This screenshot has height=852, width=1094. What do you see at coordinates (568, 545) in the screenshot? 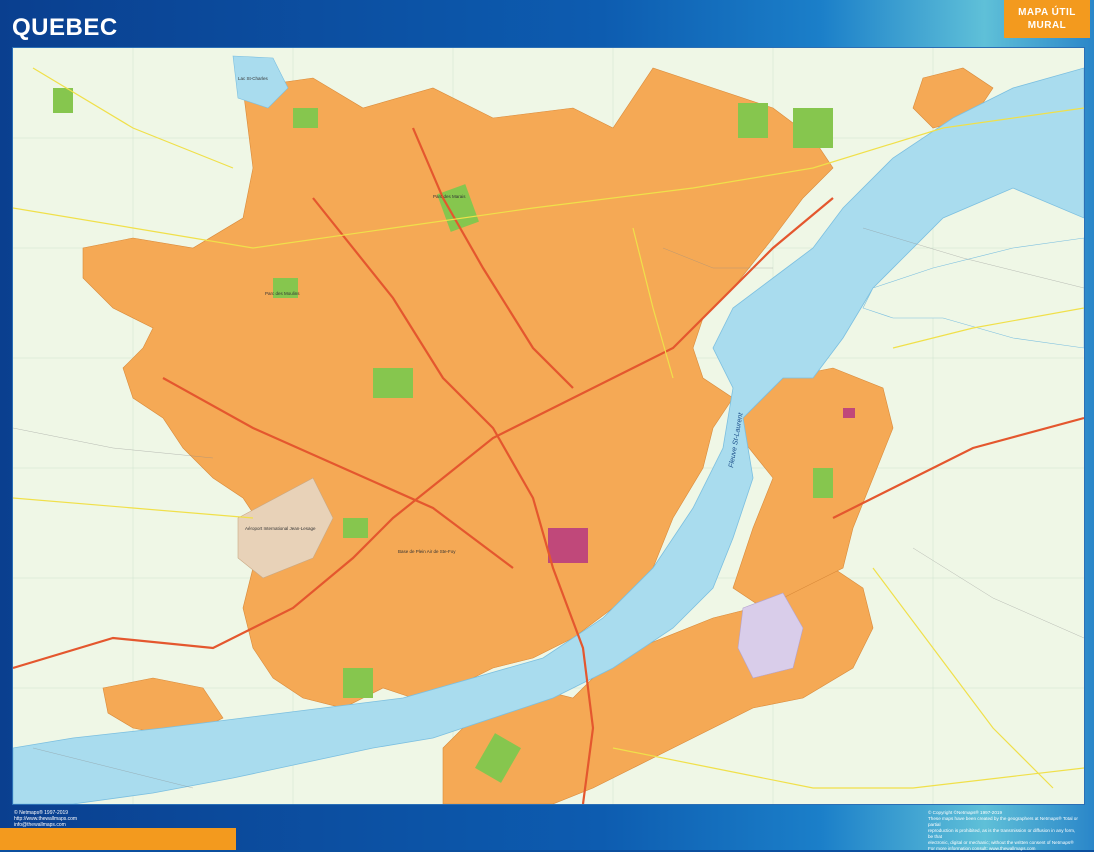
I see `hospital-area` at bounding box center [568, 545].